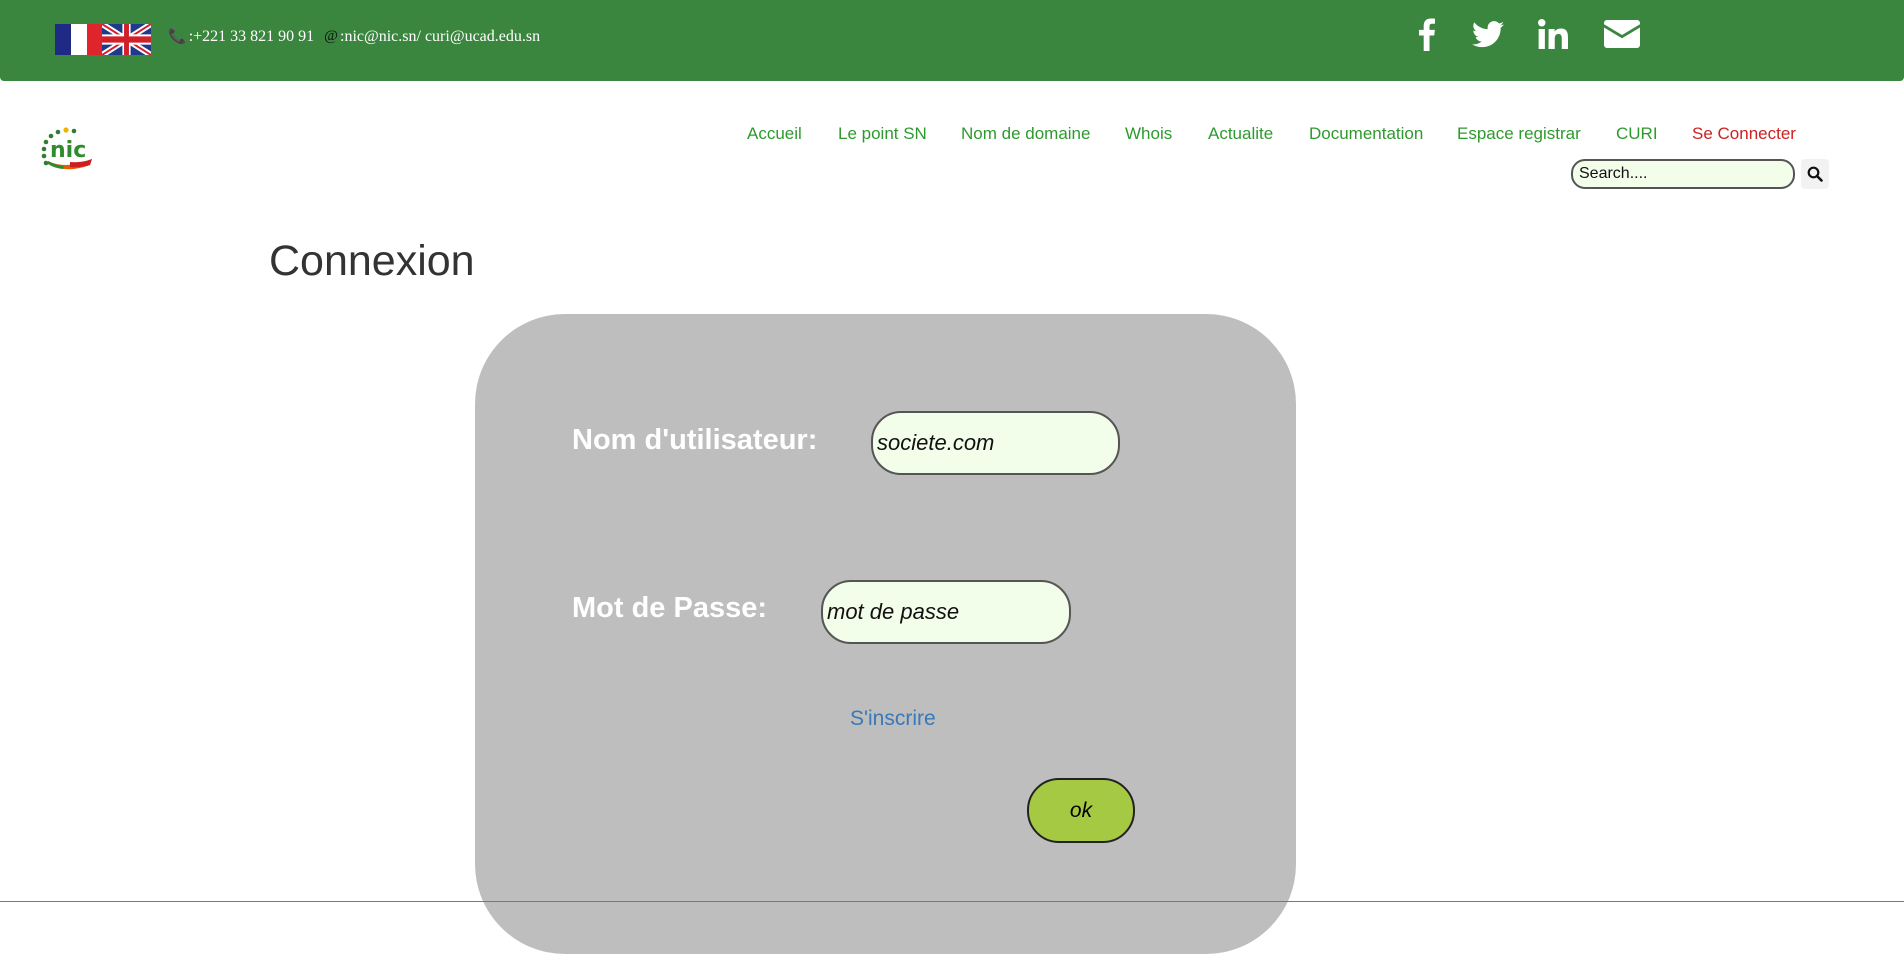  I want to click on search-icon, so click(1815, 174).